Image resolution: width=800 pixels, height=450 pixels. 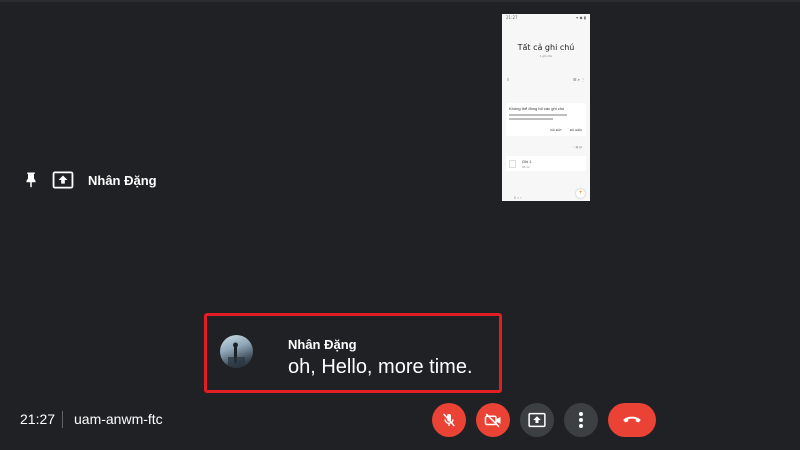 I want to click on phone-sync-card-title: Không thể đồng bộ các ghi chú, so click(x=537, y=108).